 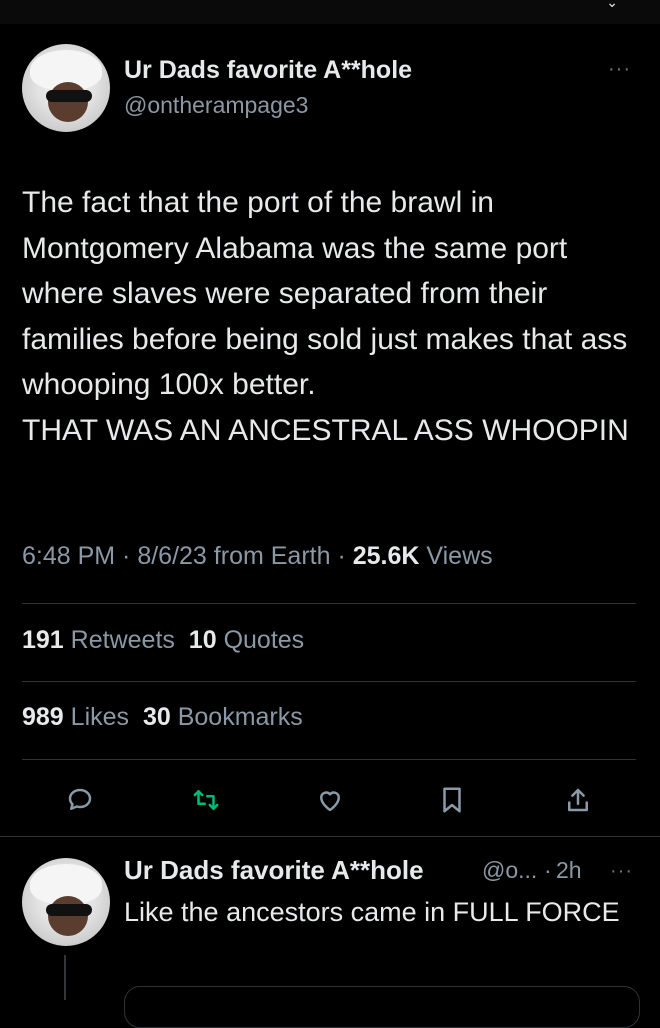 What do you see at coordinates (612, 5) in the screenshot?
I see `chevron-icon: ⌄` at bounding box center [612, 5].